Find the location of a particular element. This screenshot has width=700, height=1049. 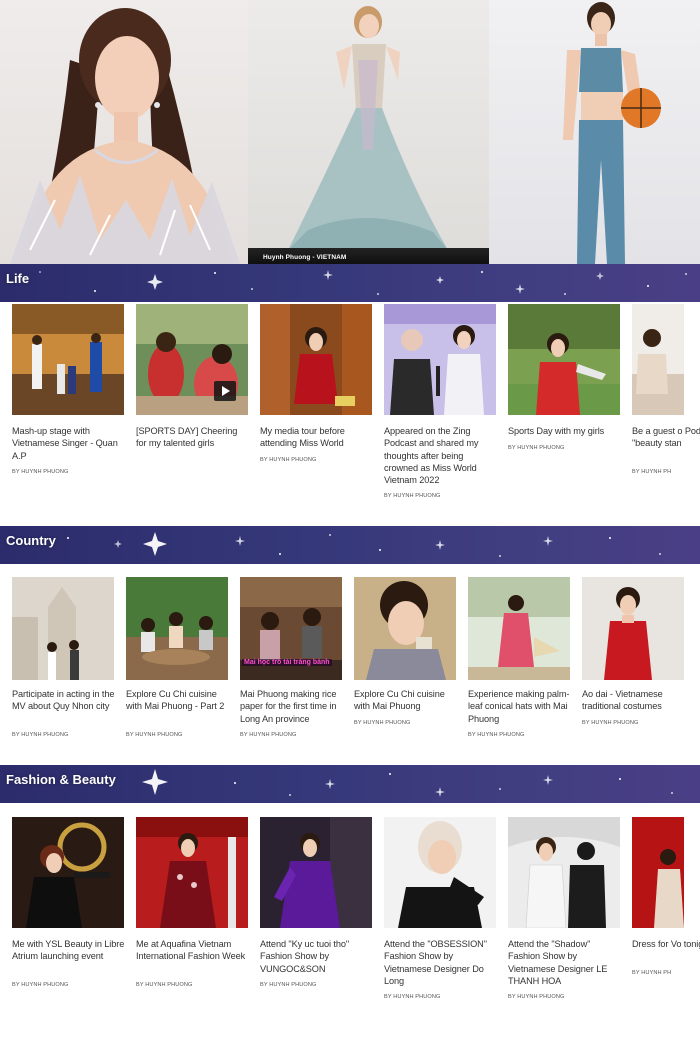

section-title-life: Life is located at coordinates (18, 278).